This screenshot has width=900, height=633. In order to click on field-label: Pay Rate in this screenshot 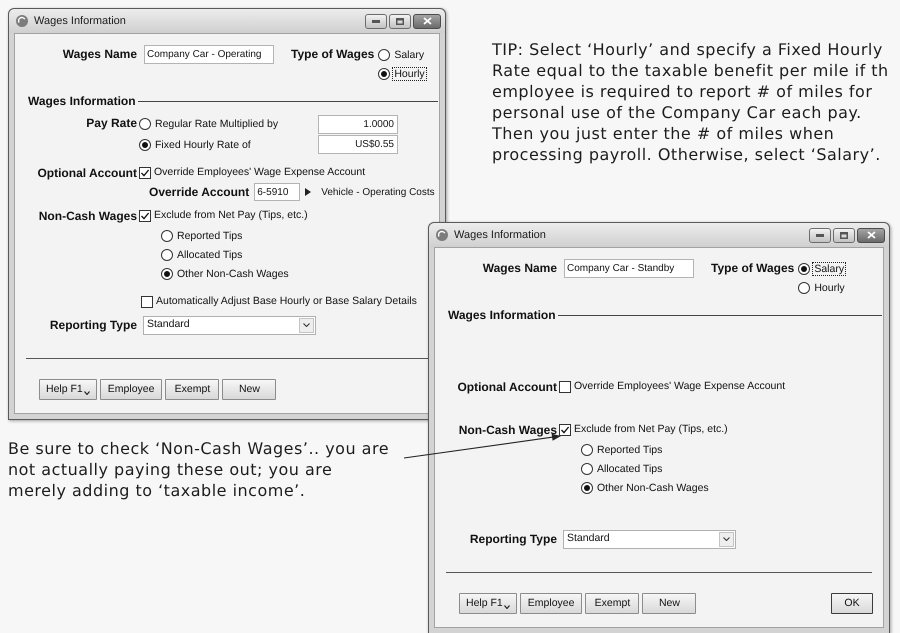, I will do `click(111, 123)`.